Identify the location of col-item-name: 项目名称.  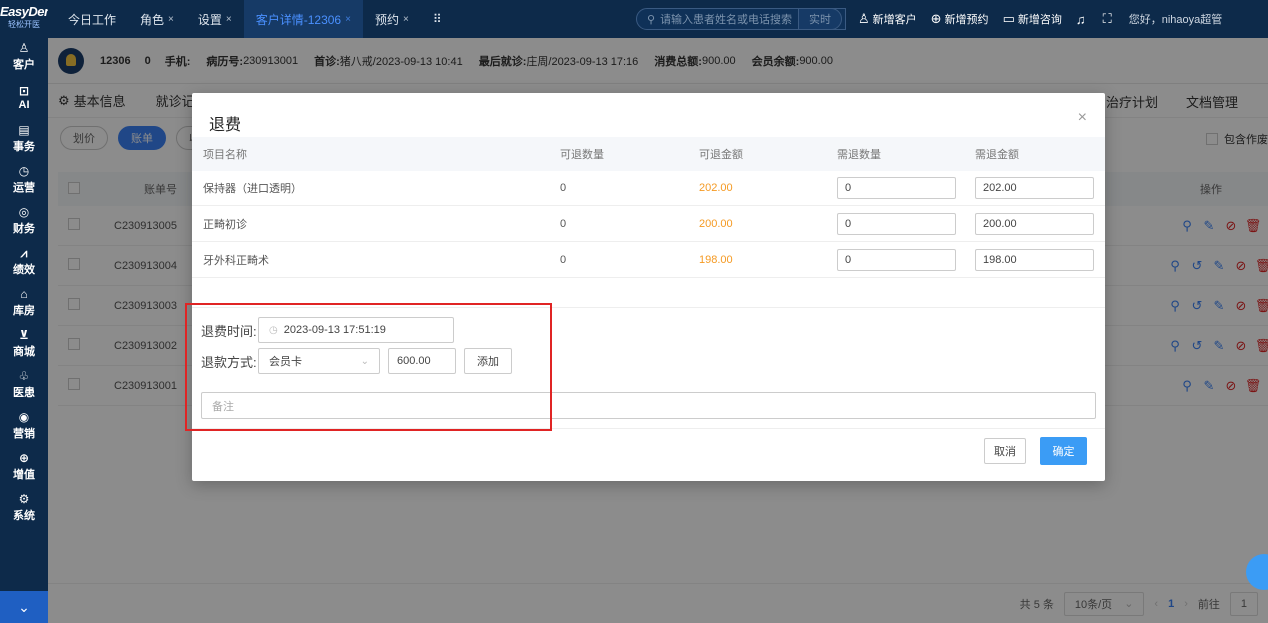
(225, 155).